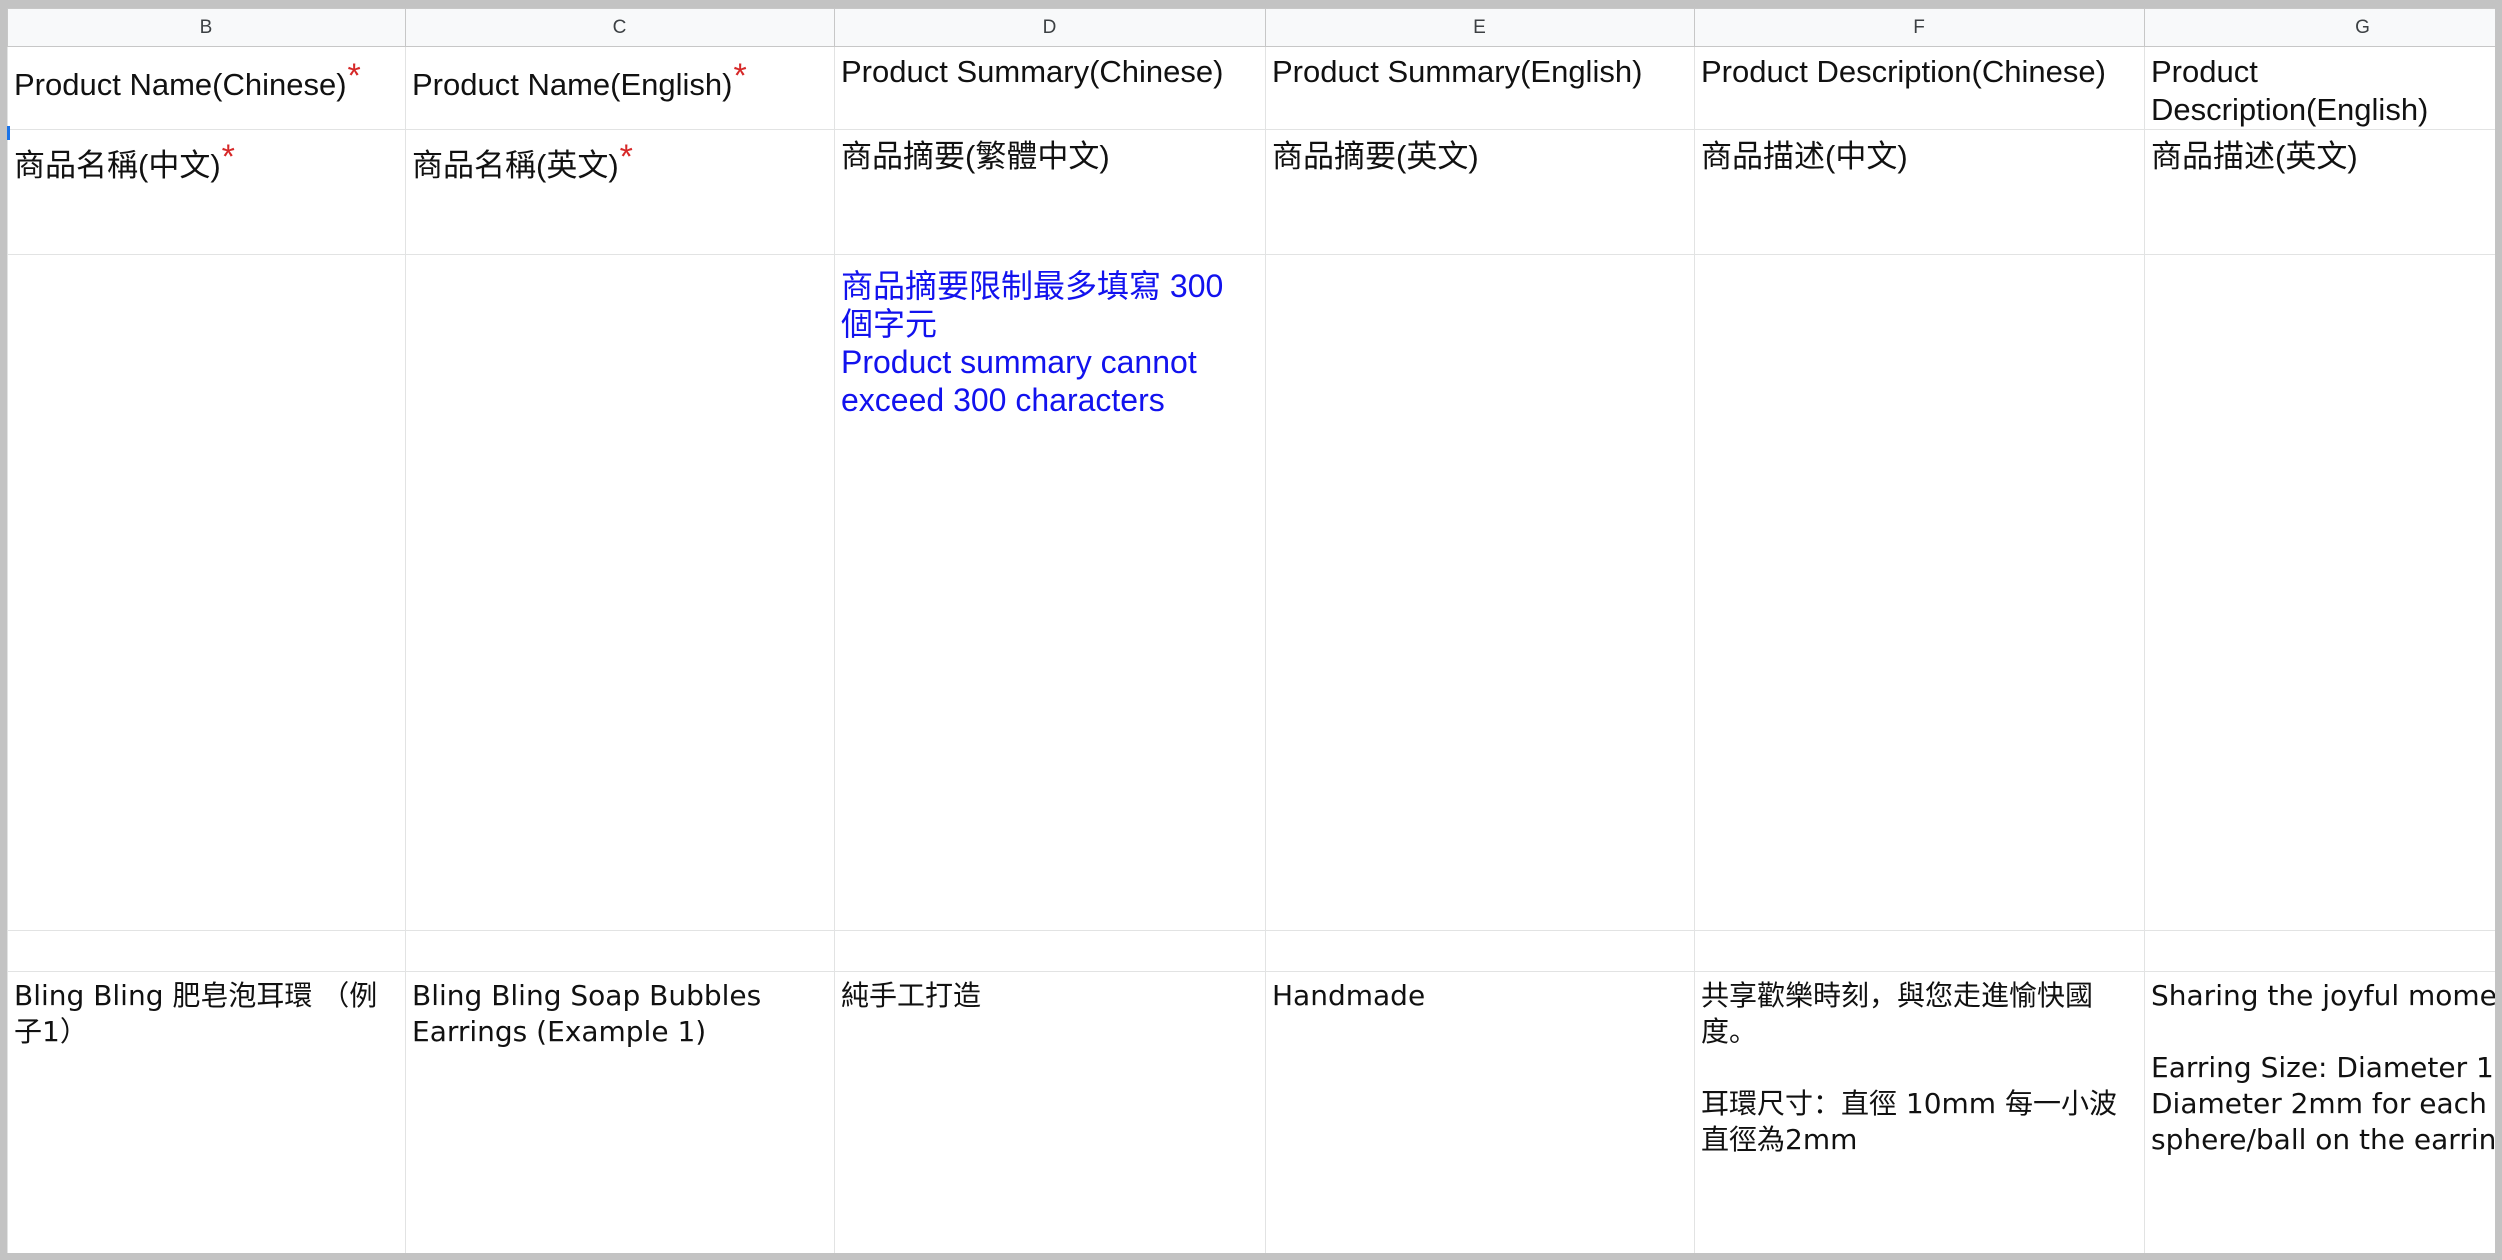  What do you see at coordinates (1480, 1112) in the screenshot?
I see `cell-e-example: Handmade` at bounding box center [1480, 1112].